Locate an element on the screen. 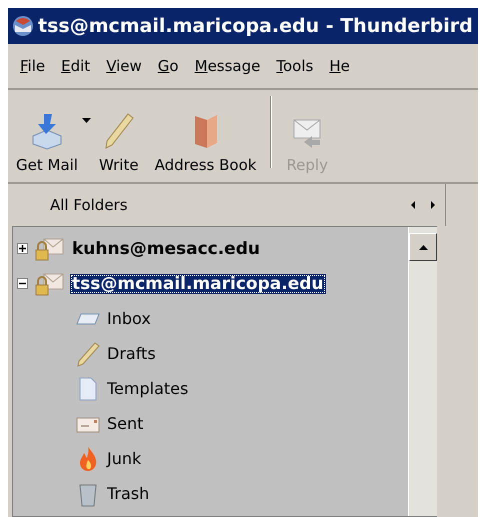  menu-item: Go is located at coordinates (170, 66).